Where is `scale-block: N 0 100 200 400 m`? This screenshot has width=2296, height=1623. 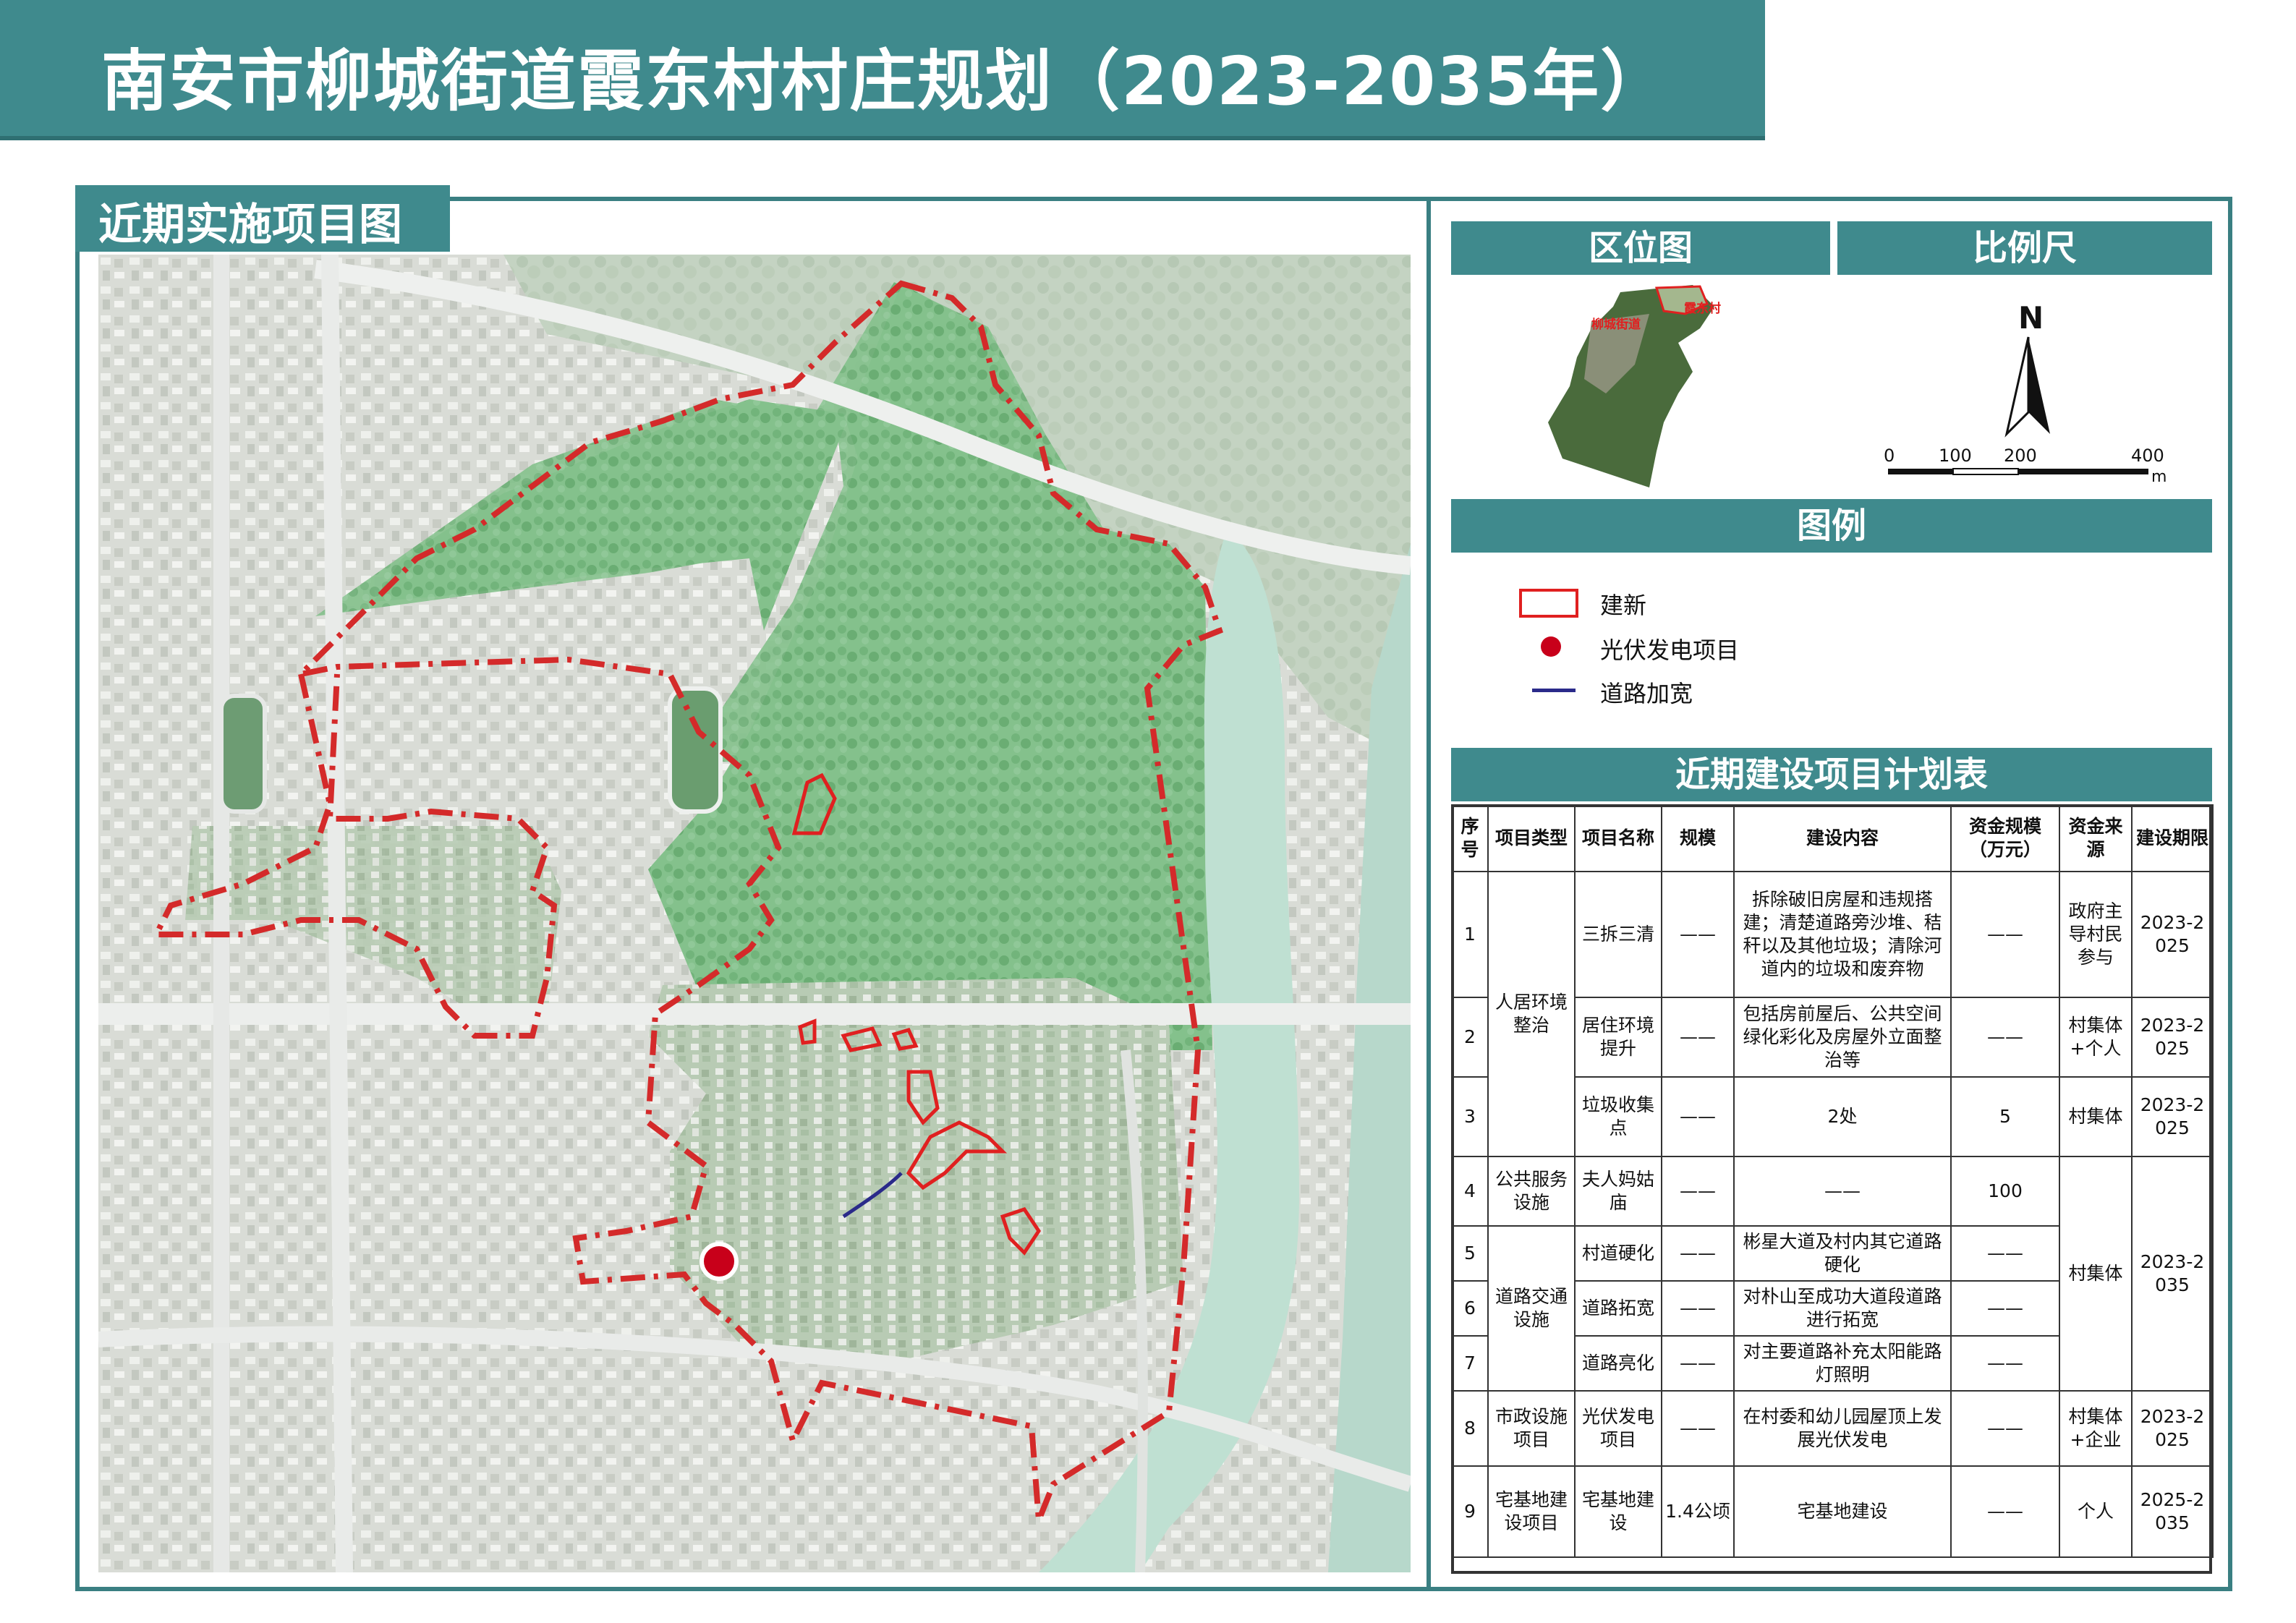
scale-block: N 0 100 200 400 m is located at coordinates (2032, 394).